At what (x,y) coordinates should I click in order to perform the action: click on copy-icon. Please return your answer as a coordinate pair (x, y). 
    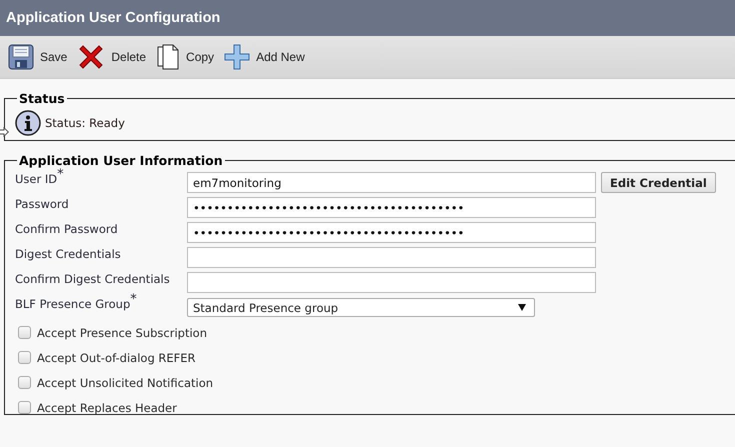
    Looking at the image, I should click on (168, 57).